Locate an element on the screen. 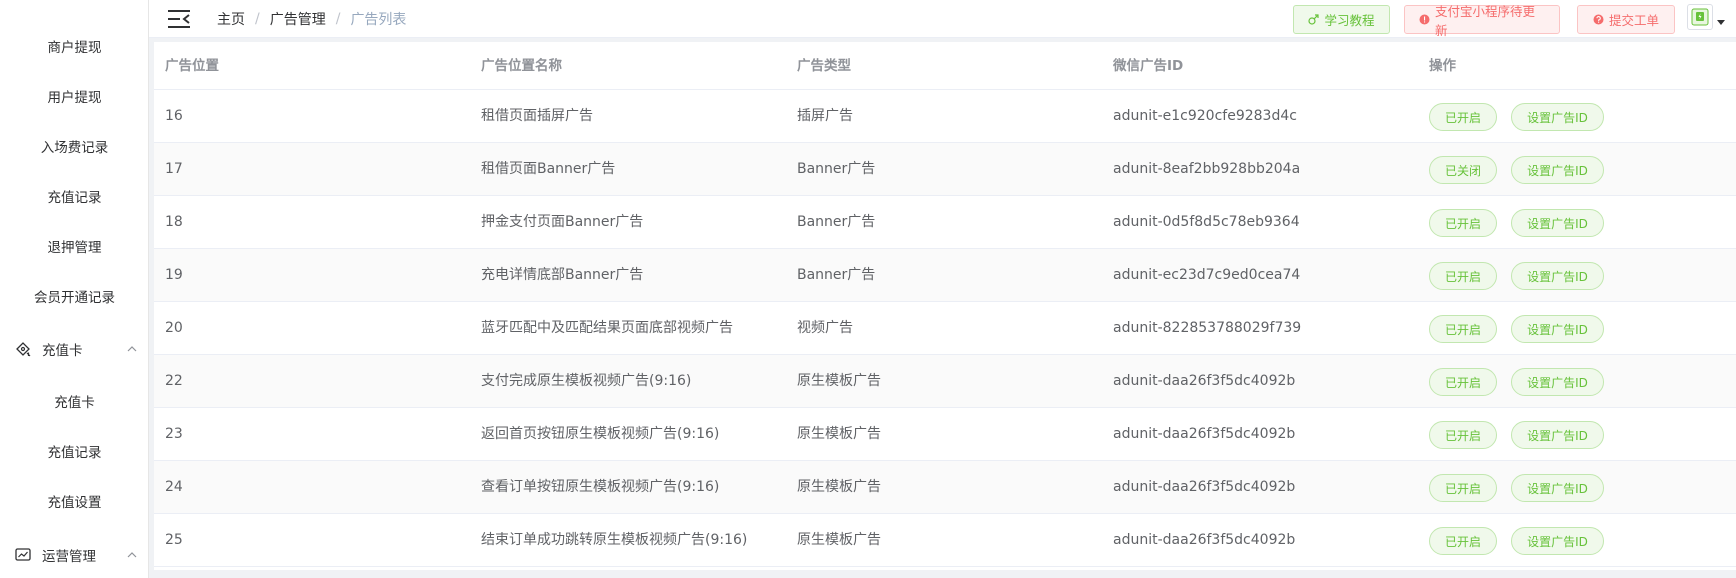  column-header-wechat-ad-id: 微信广告ID is located at coordinates (1148, 66).